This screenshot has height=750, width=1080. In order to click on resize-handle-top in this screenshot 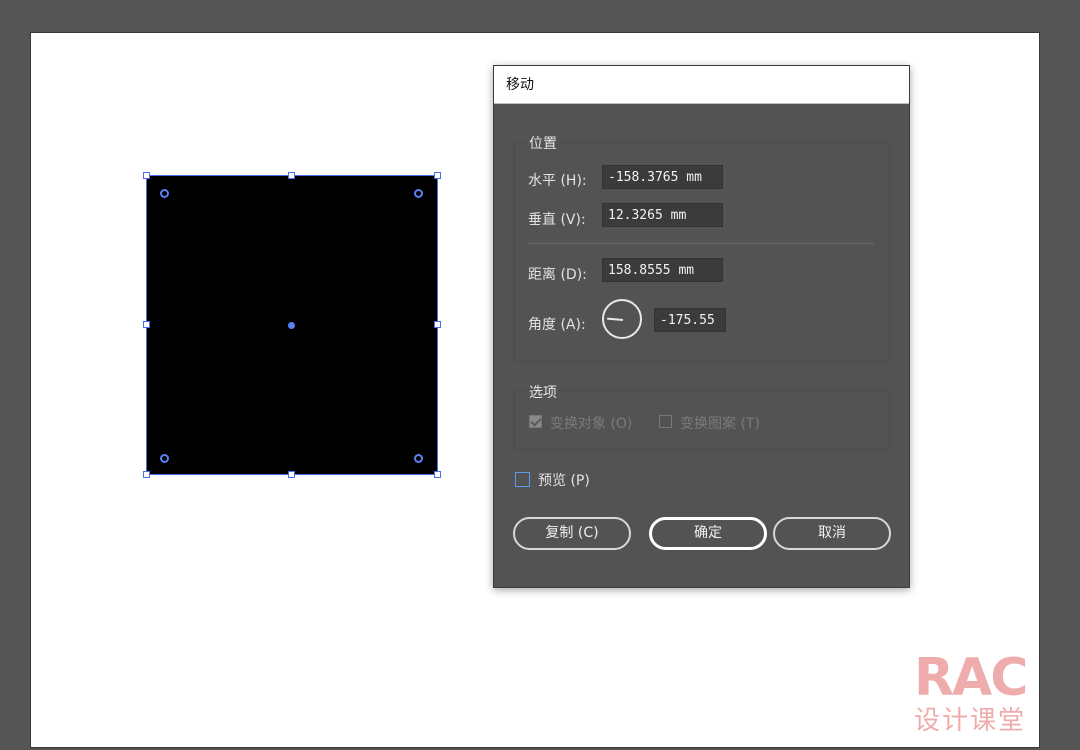, I will do `click(291, 175)`.